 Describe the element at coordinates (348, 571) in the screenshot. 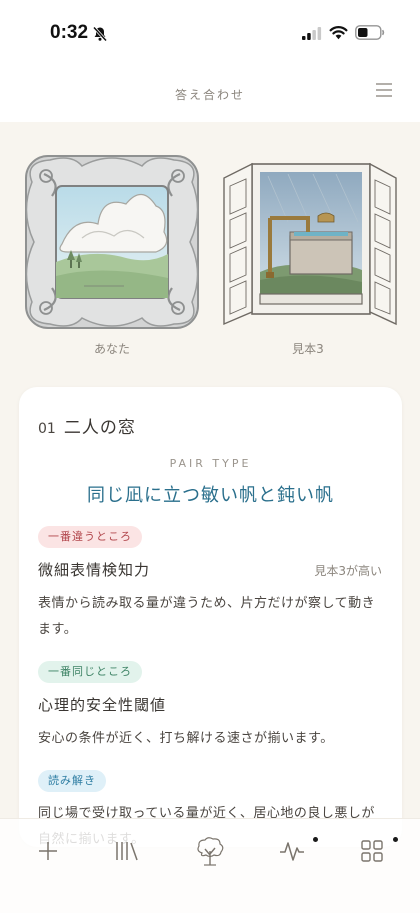

I see `most-different-note: 見本3が高い` at that location.